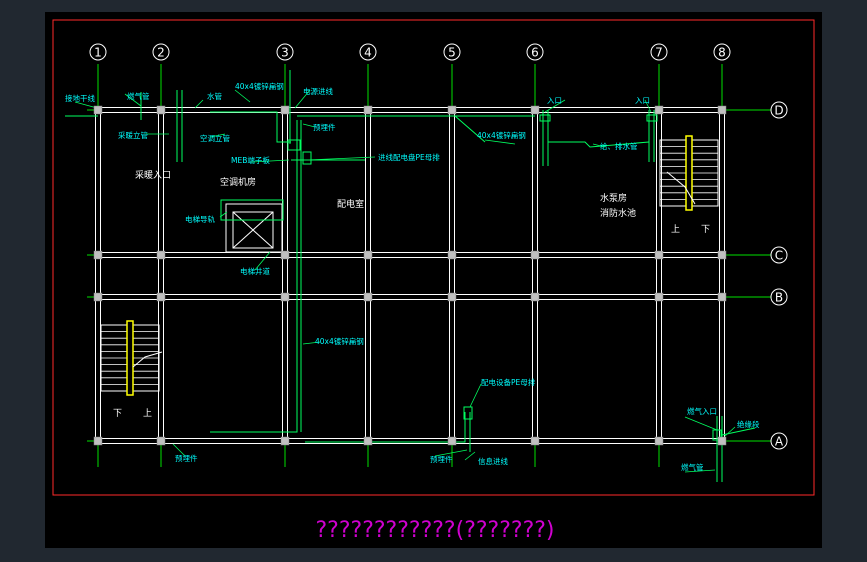  I want to click on text-gas-pipe-top: 燃气管, so click(138, 96).